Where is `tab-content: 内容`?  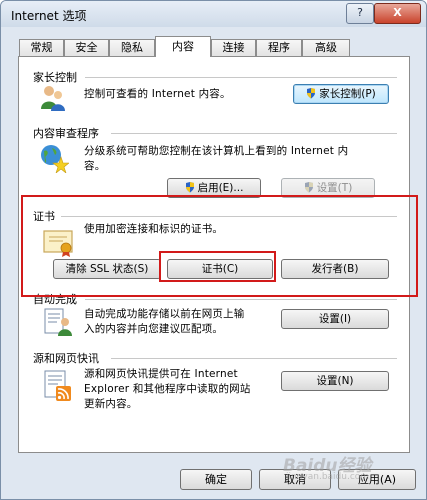
tab-content: 内容 is located at coordinates (183, 46).